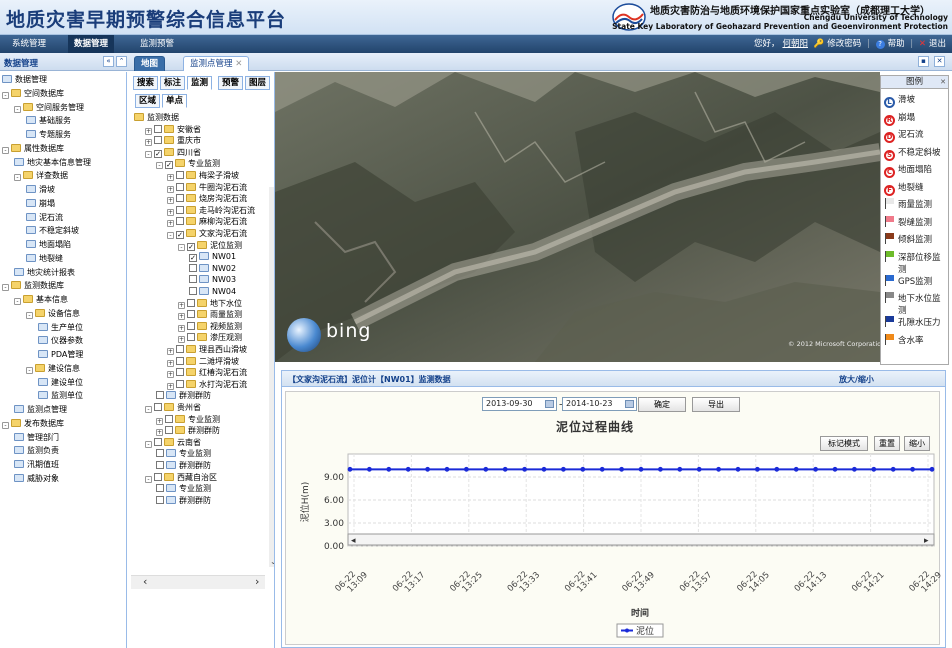 This screenshot has height=648, width=952. Describe the element at coordinates (36, 464) in the screenshot. I see `left-tree-node: 汛期值班` at that location.